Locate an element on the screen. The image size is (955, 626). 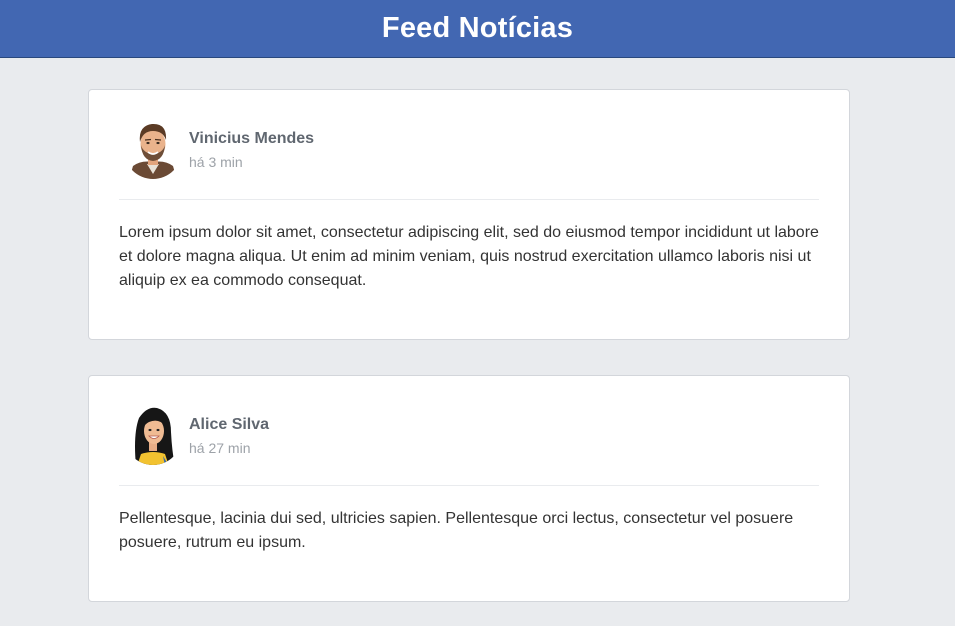
post-header: Alice Silva há 27 min is located at coordinates (469, 445).